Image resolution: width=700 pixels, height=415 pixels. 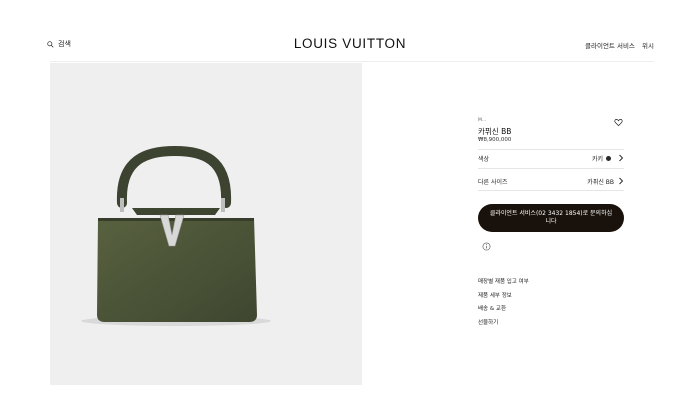 What do you see at coordinates (352, 61) in the screenshot?
I see `header-divider` at bounding box center [352, 61].